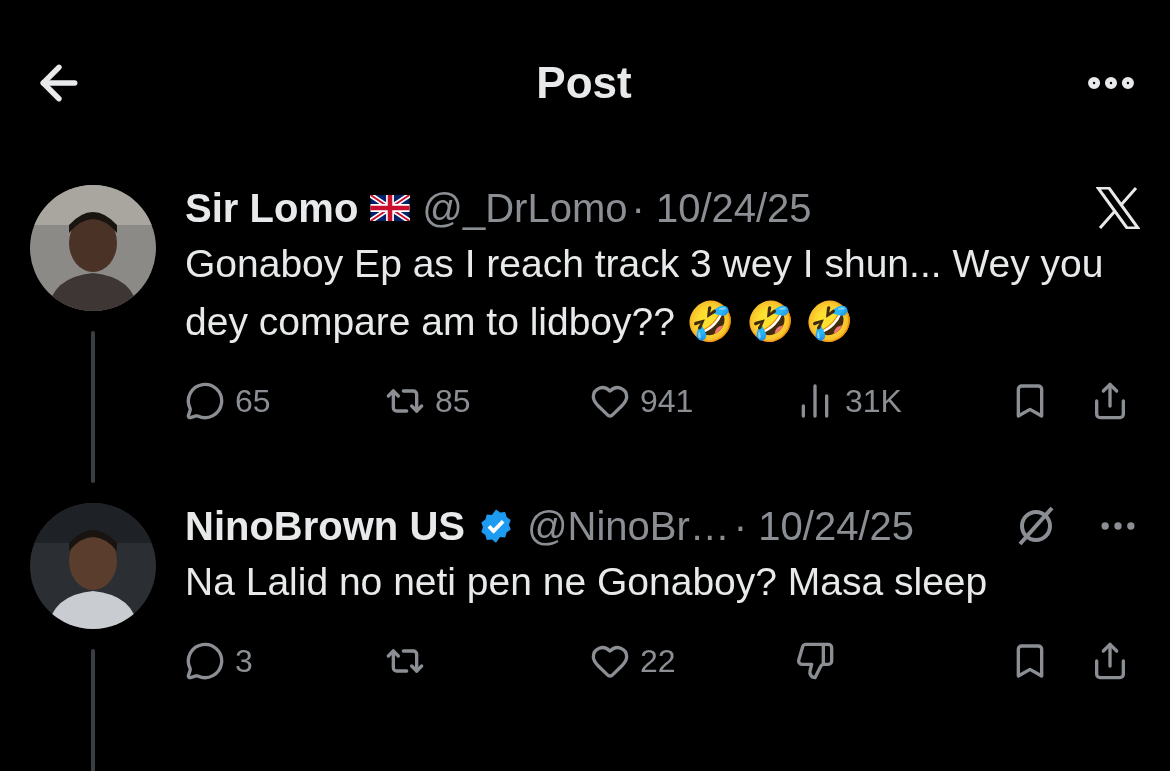  What do you see at coordinates (272, 208) in the screenshot?
I see `author-name: Sir Lomo` at bounding box center [272, 208].